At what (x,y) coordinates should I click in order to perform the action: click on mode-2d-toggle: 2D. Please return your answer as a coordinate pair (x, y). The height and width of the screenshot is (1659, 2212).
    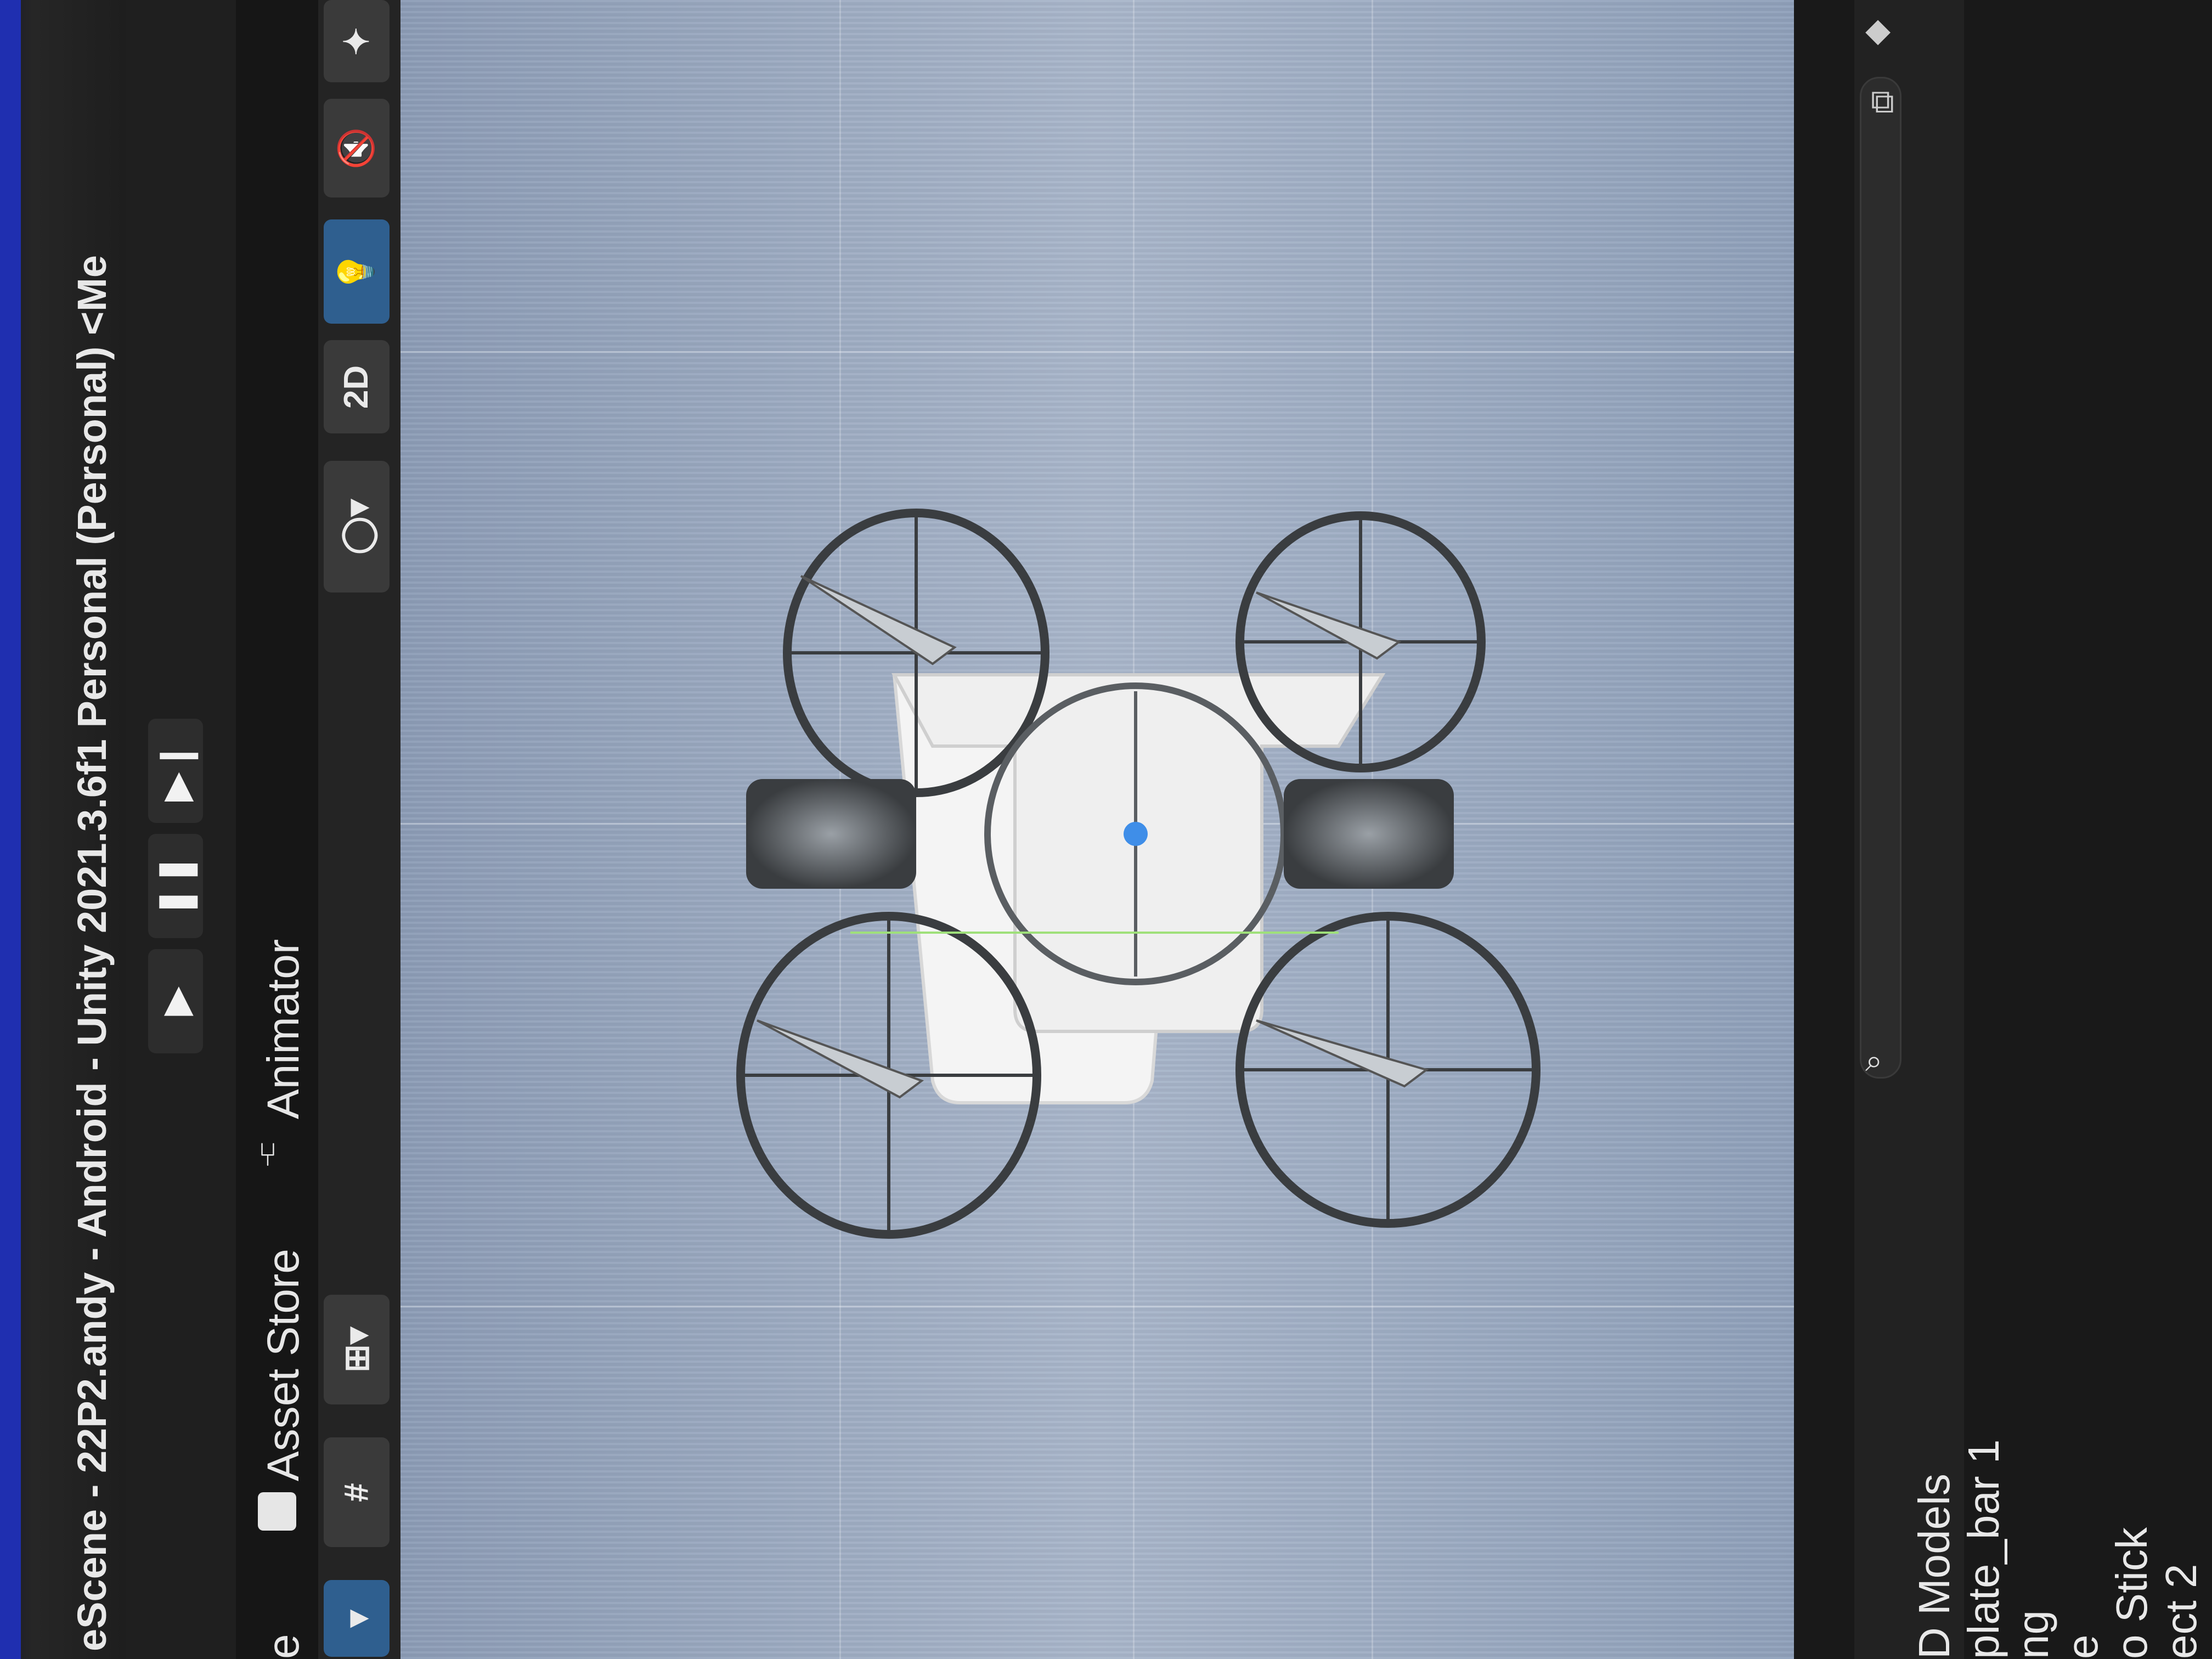
    Looking at the image, I should click on (357, 387).